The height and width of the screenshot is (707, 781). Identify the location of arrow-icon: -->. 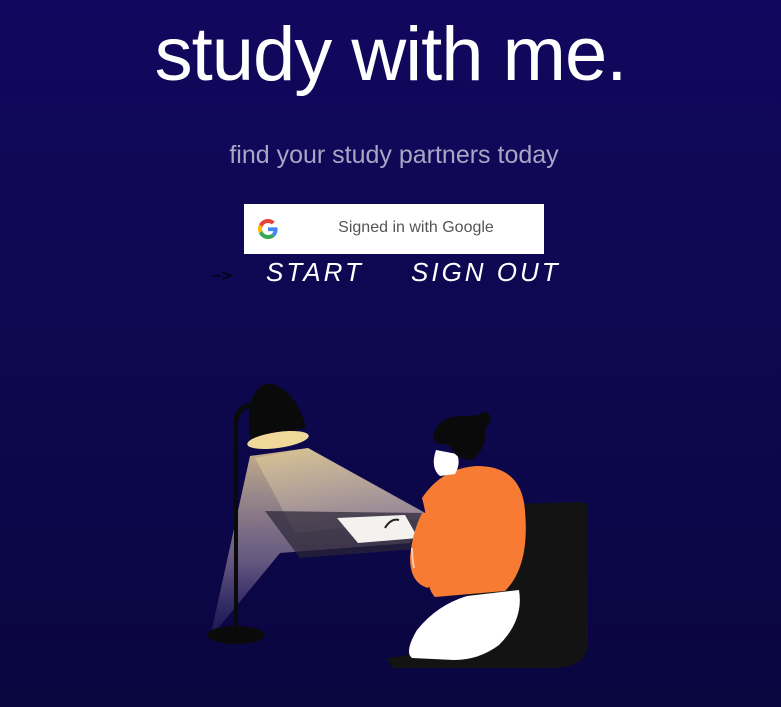
(222, 276).